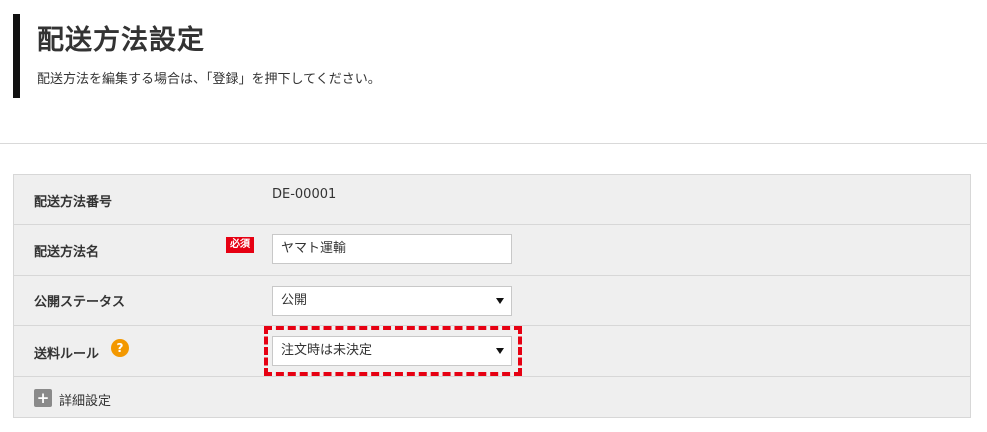 Image resolution: width=987 pixels, height=432 pixels. What do you see at coordinates (120, 348) in the screenshot?
I see `help-icon: ?` at bounding box center [120, 348].